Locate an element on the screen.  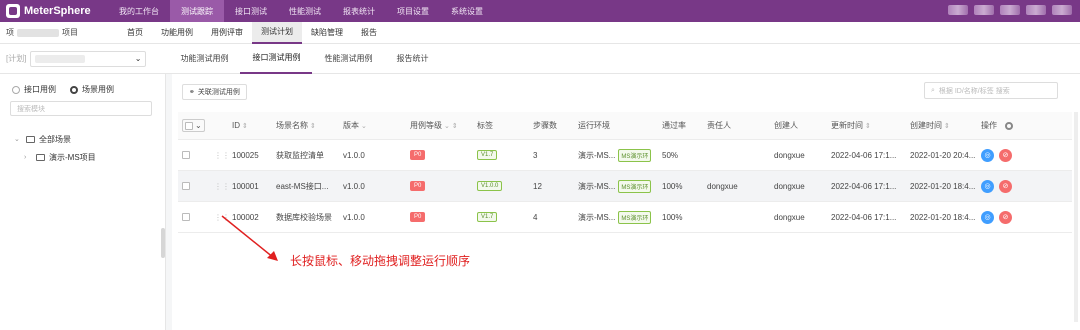
top-nav-test-track: 测试跟踪 is located at coordinates (197, 11).